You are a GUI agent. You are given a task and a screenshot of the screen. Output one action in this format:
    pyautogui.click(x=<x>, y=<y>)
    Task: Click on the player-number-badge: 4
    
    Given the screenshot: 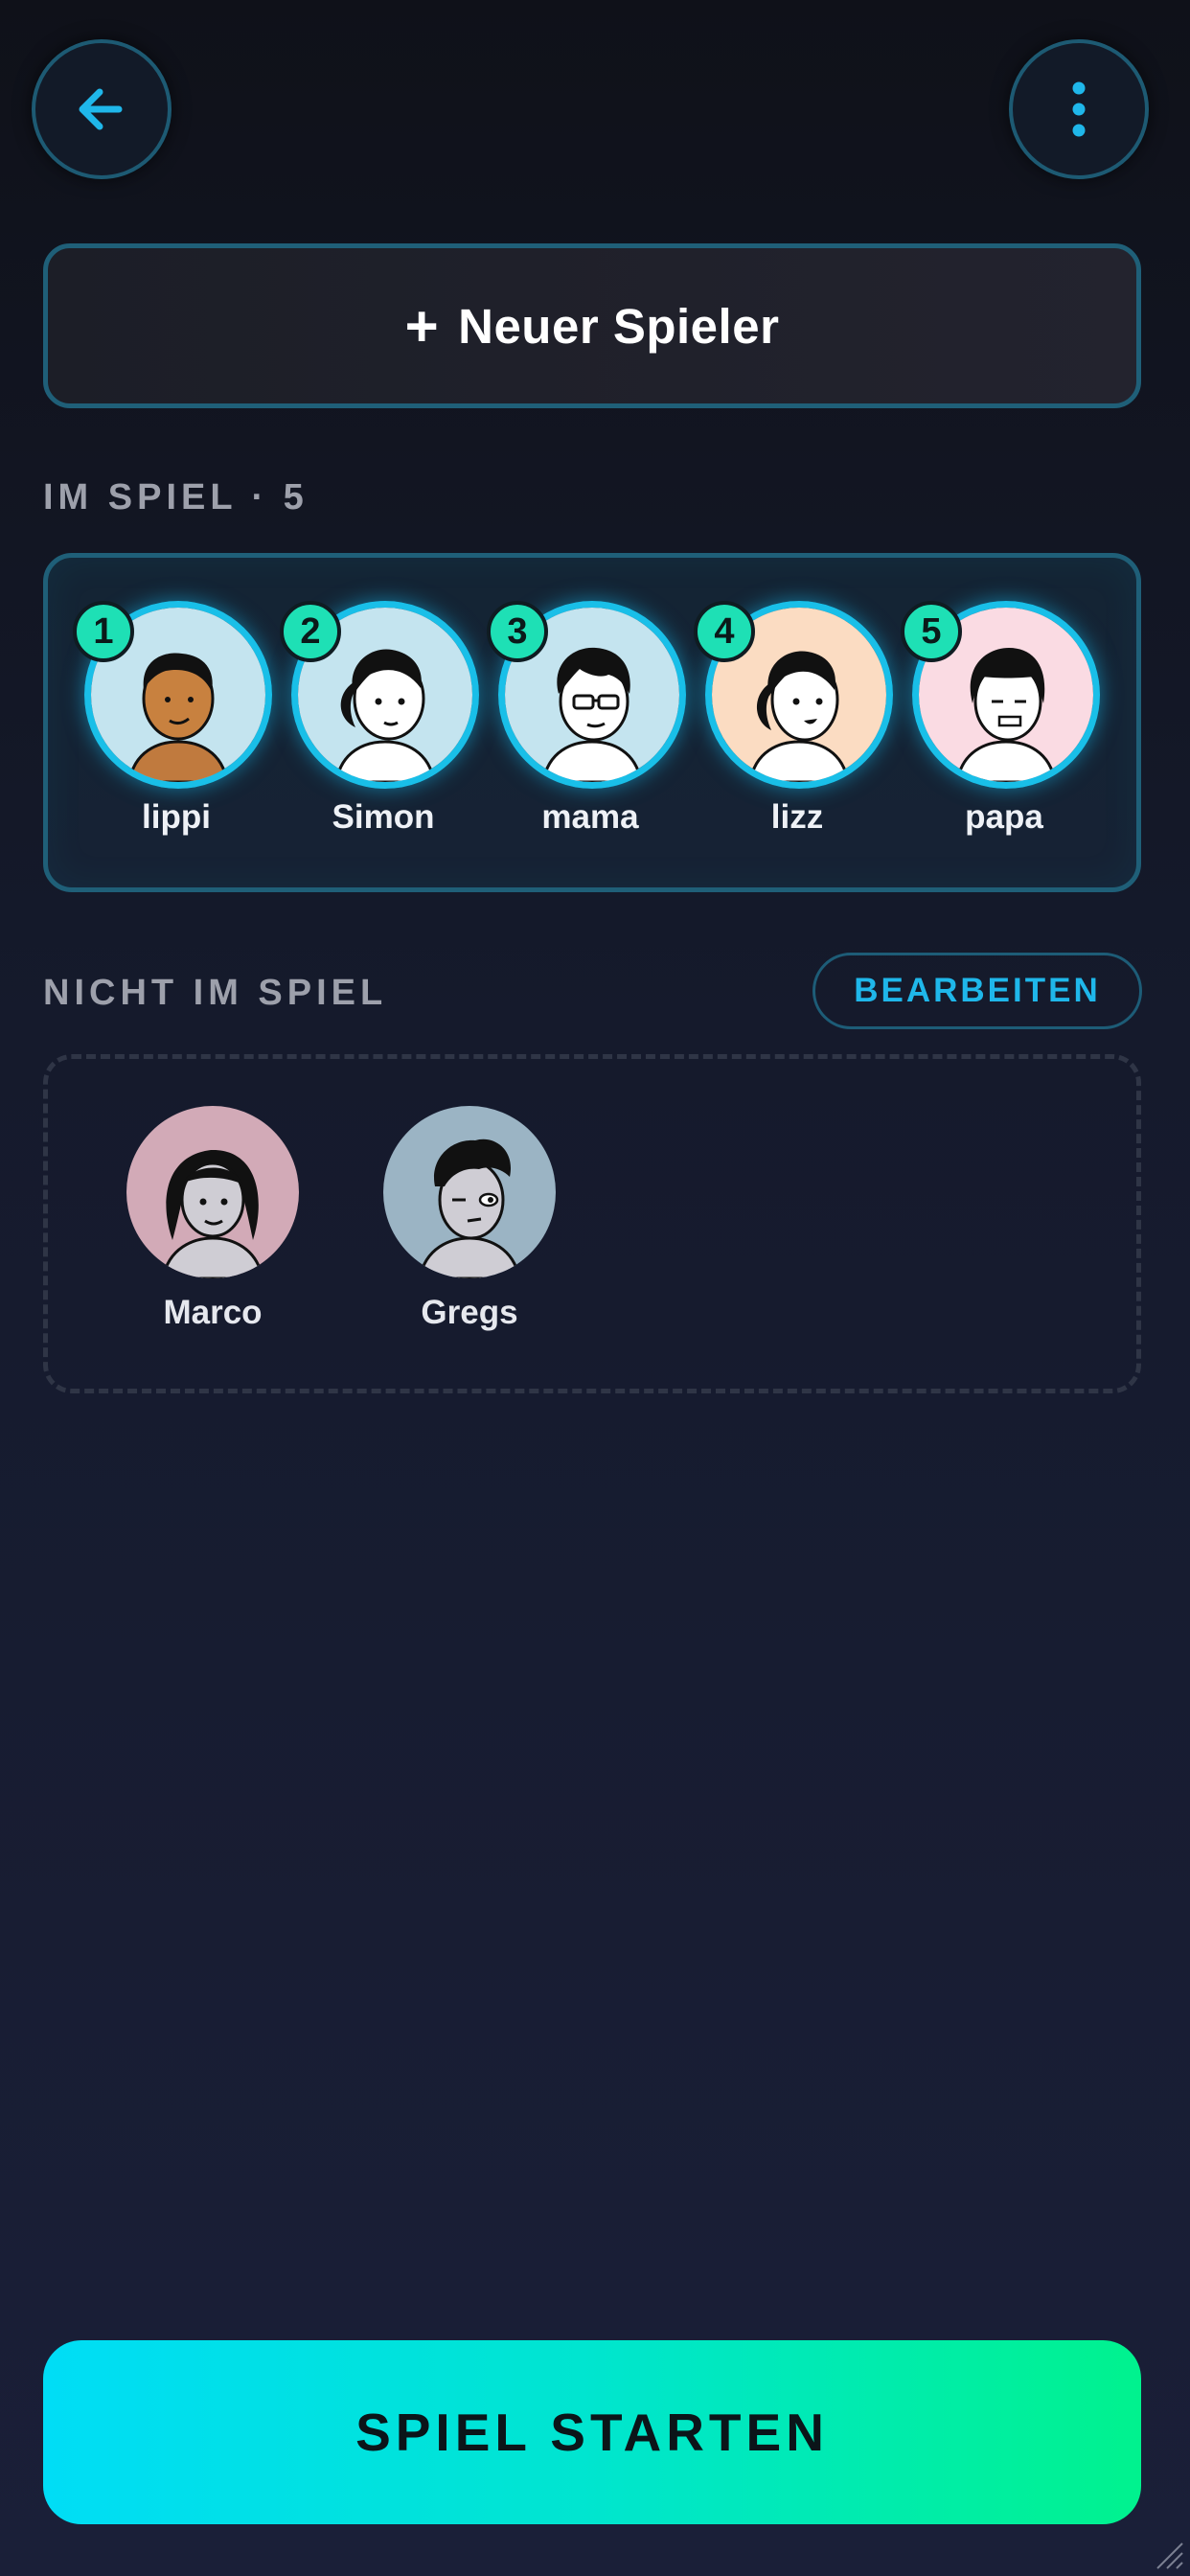 What is the action you would take?
    pyautogui.click(x=725, y=631)
    